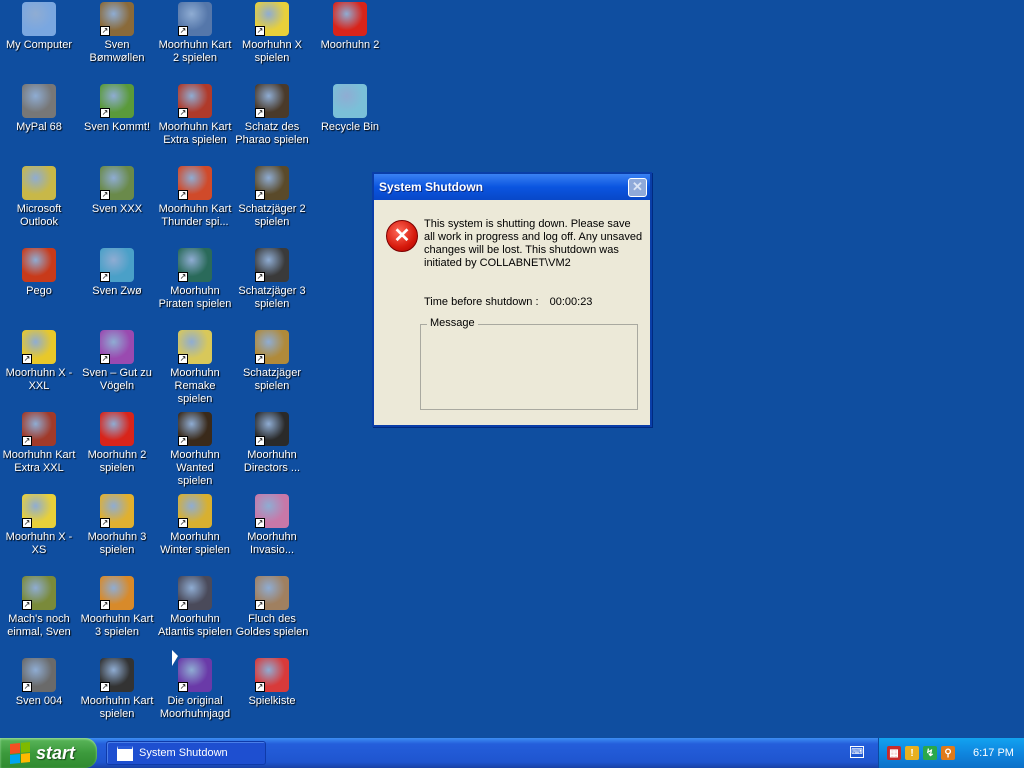 Image resolution: width=1024 pixels, height=768 pixels. What do you see at coordinates (272, 675) in the screenshot?
I see `games-box-icon: ↗` at bounding box center [272, 675].